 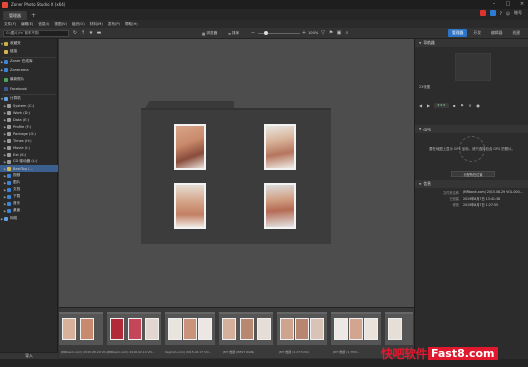 I want to click on music-icon, so click(x=9, y=203).